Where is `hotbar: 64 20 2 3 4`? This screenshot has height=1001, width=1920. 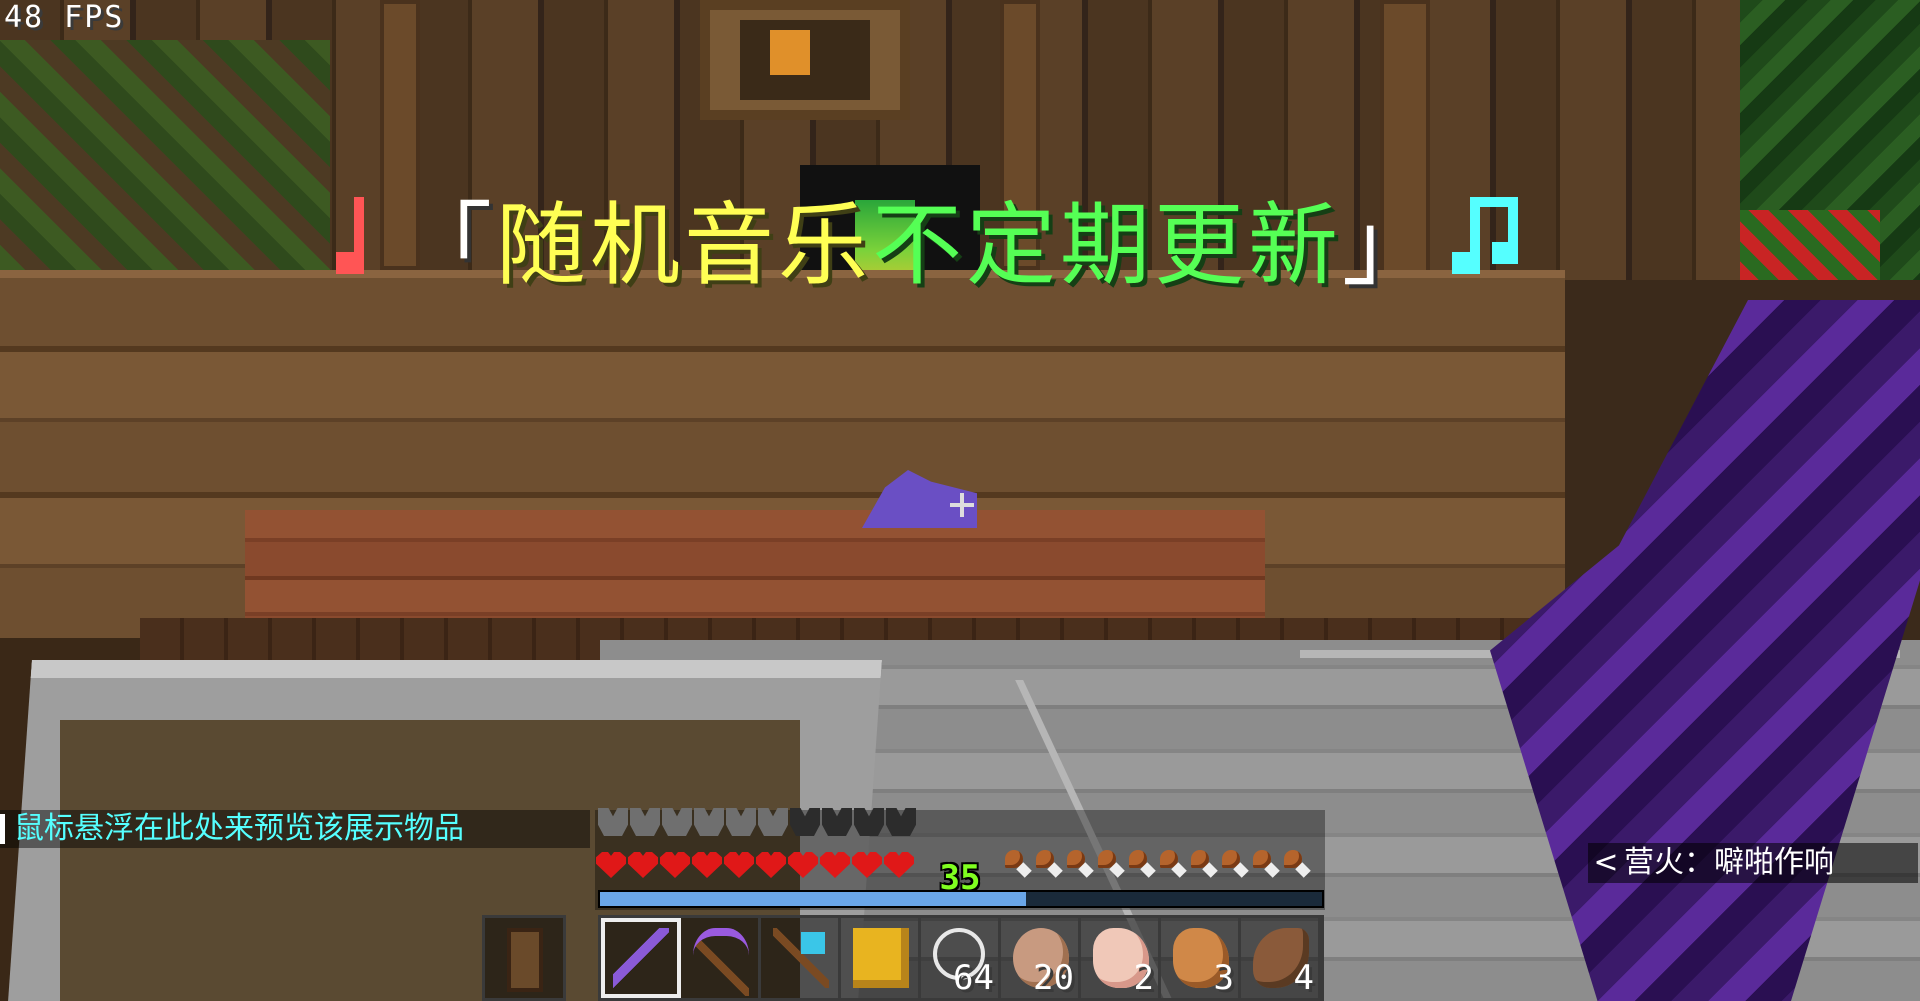 hotbar: 64 20 2 3 4 is located at coordinates (961, 958).